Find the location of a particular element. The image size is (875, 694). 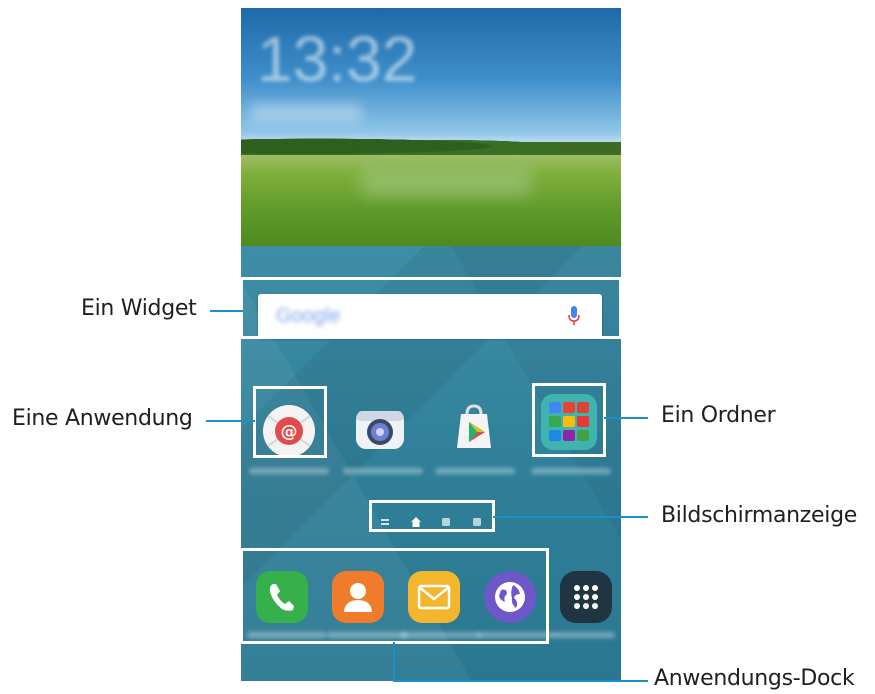

widget-highlight-box is located at coordinates (431, 308).